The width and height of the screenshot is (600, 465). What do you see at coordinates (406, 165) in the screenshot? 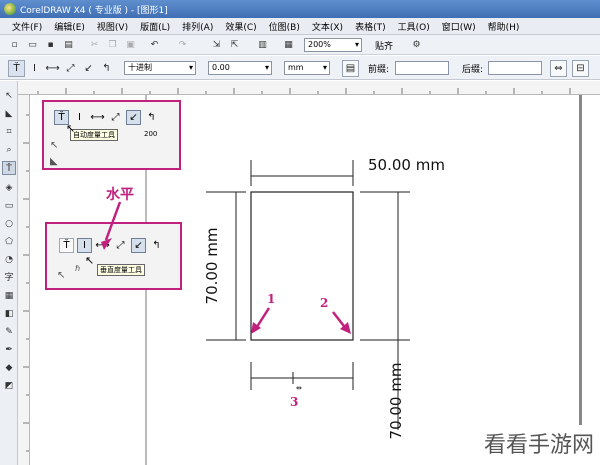
I see `dimension-text-horizontal: 50.00 mm` at bounding box center [406, 165].